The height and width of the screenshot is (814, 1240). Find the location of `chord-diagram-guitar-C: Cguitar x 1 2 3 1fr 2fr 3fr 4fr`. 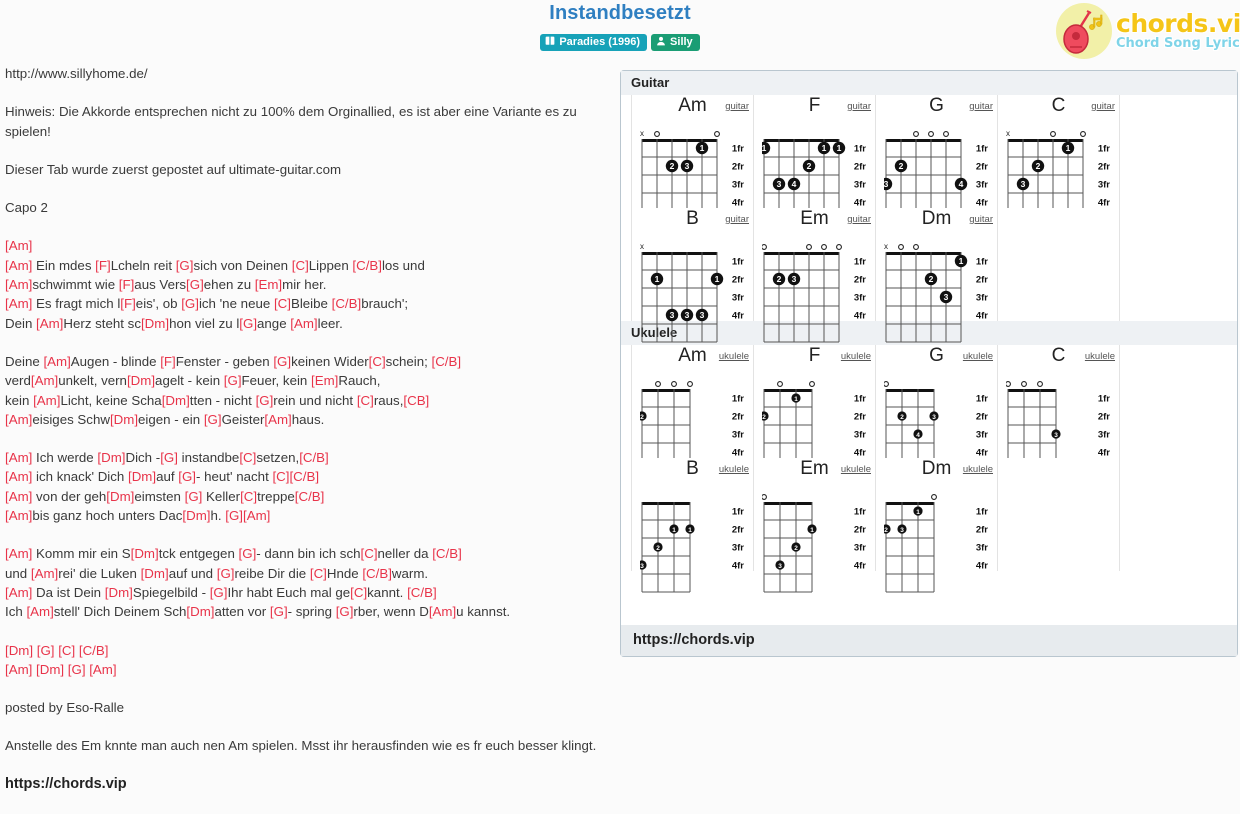

chord-diagram-guitar-C: Cguitar x 1 2 3 1fr 2fr 3fr 4fr is located at coordinates (1059, 162).